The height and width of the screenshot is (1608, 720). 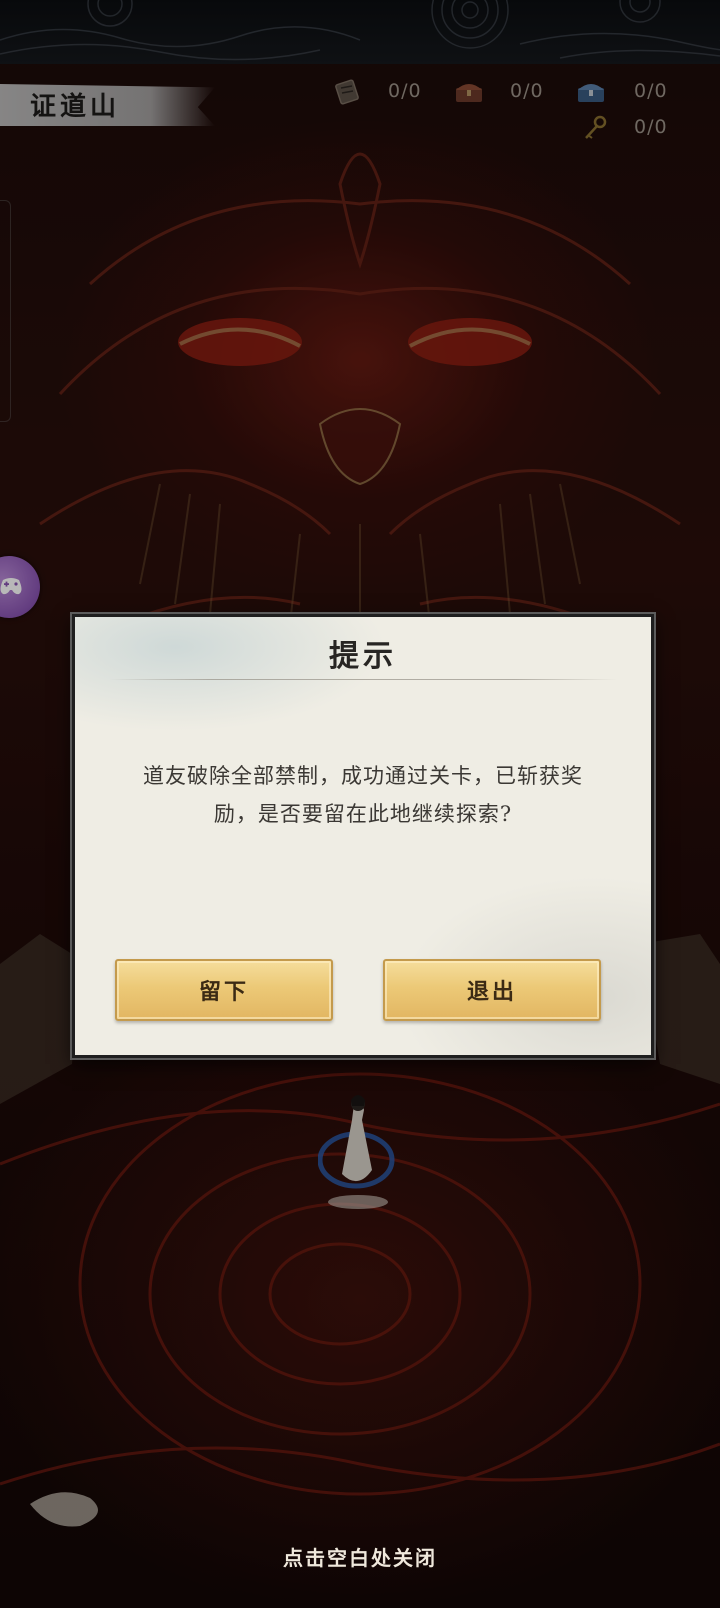 What do you see at coordinates (363, 656) in the screenshot?
I see `dialog-title: 提示` at bounding box center [363, 656].